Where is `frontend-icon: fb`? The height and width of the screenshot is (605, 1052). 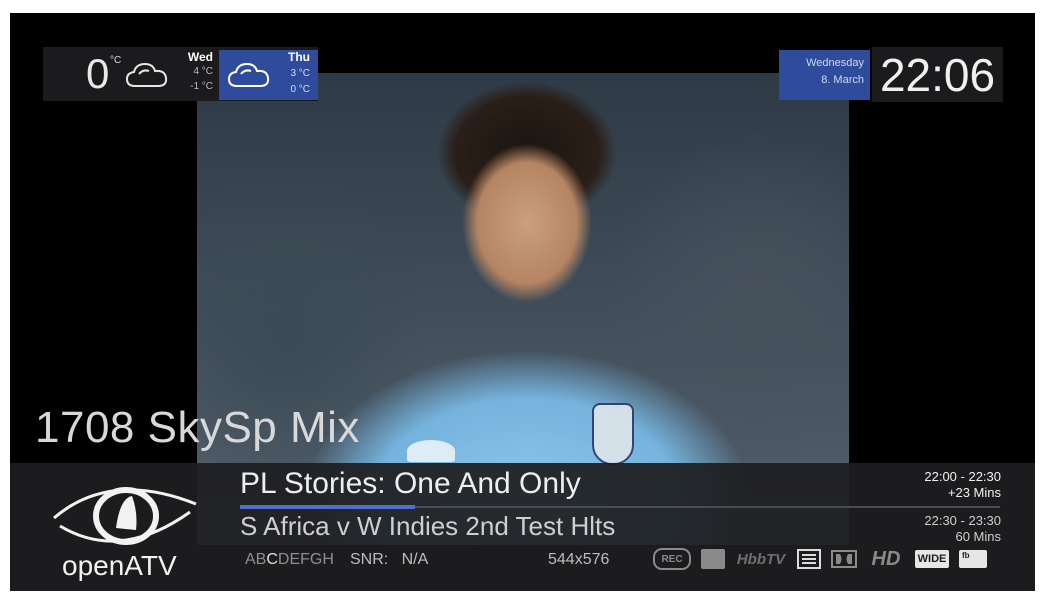
frontend-icon: fb is located at coordinates (973, 559).